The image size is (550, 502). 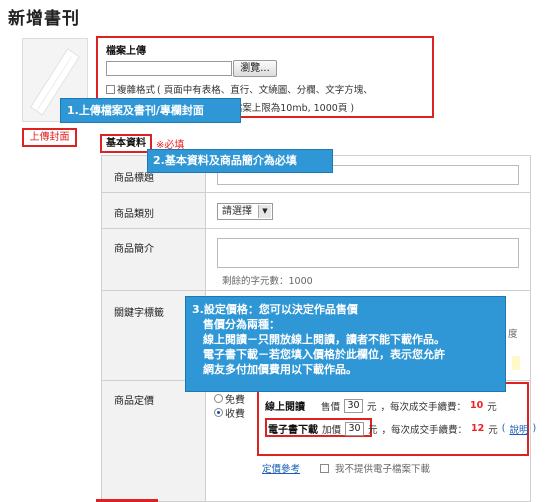 What do you see at coordinates (383, 469) in the screenshot?
I see `no-ebook-label: 我不提供電子檔案下載` at bounding box center [383, 469].